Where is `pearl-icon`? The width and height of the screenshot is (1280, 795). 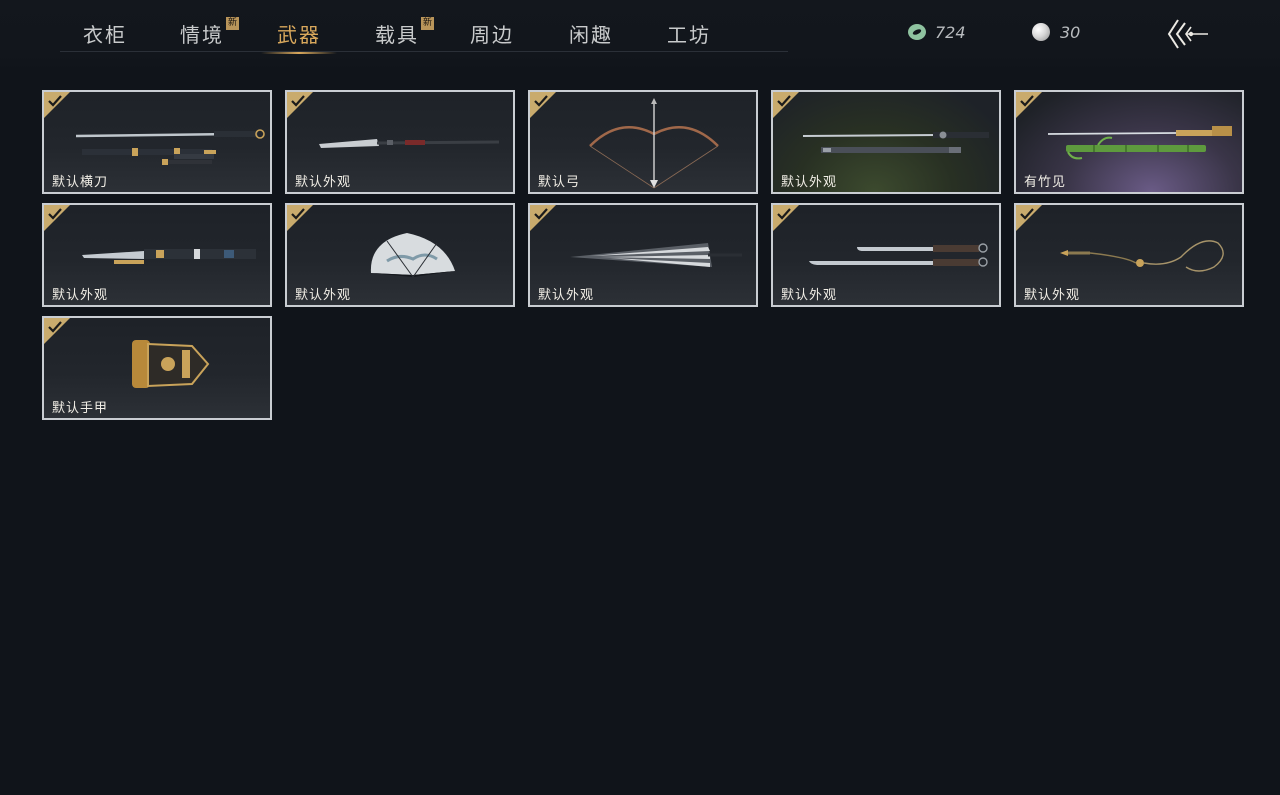 pearl-icon is located at coordinates (1041, 32).